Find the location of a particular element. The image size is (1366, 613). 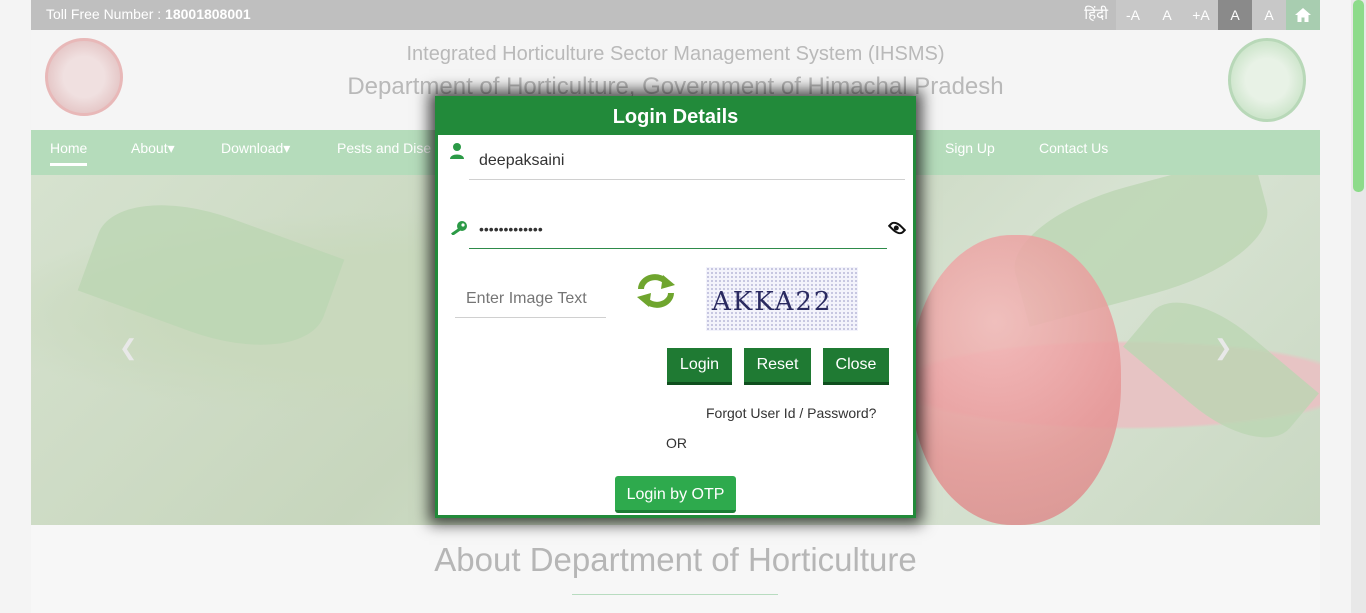

nav-pests: Pests and Dise is located at coordinates (384, 148).